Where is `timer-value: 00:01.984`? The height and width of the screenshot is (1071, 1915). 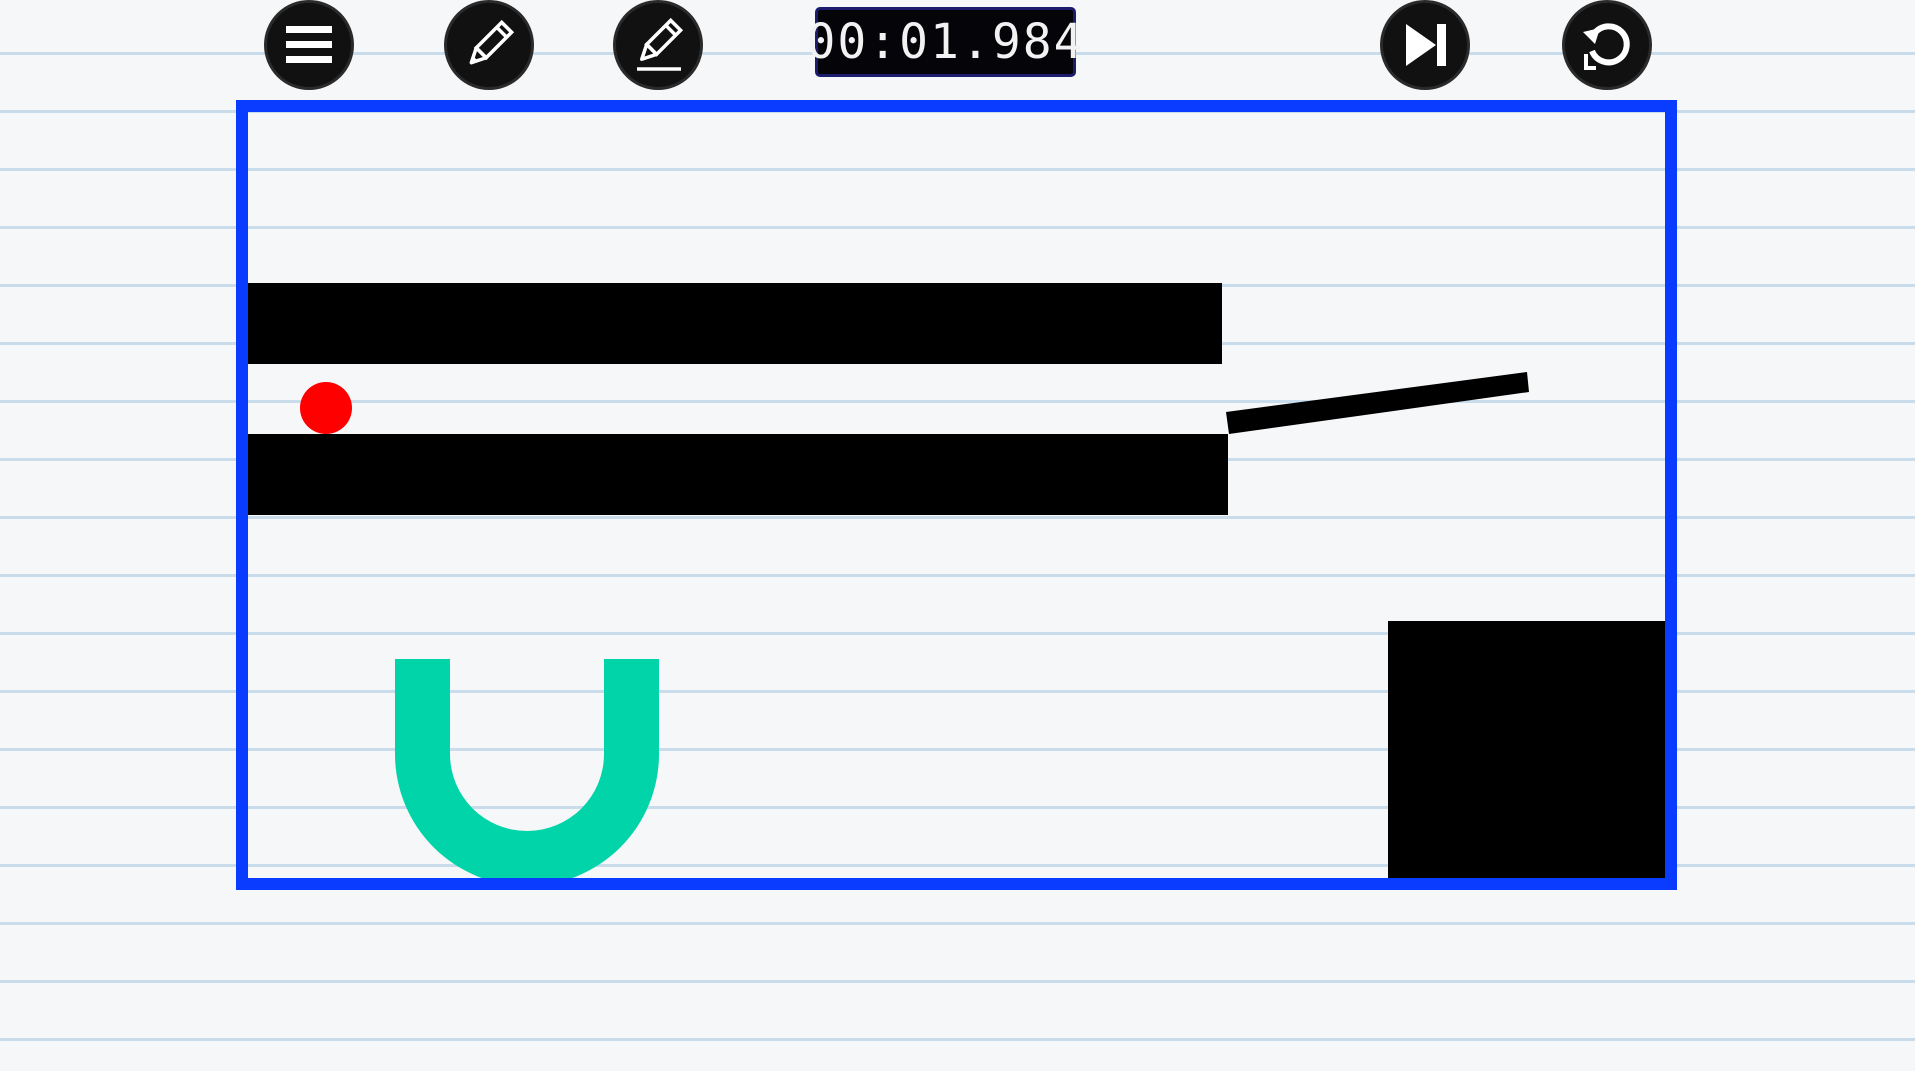
timer-value: 00:01.984 is located at coordinates (945, 42).